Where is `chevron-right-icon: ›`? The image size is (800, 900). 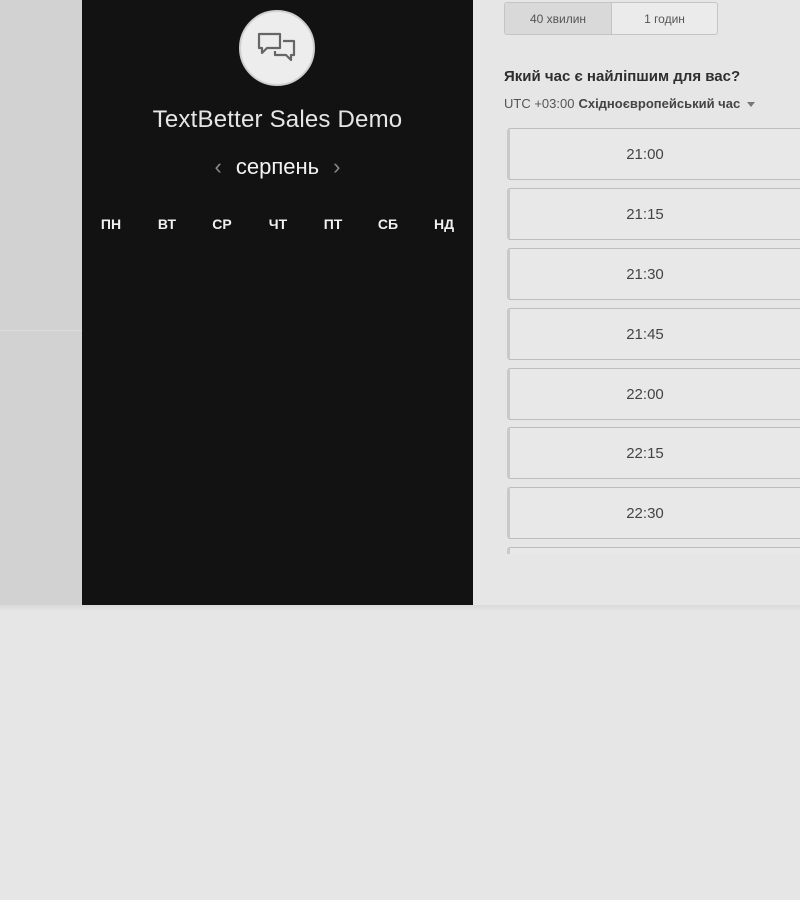 chevron-right-icon: › is located at coordinates (336, 167).